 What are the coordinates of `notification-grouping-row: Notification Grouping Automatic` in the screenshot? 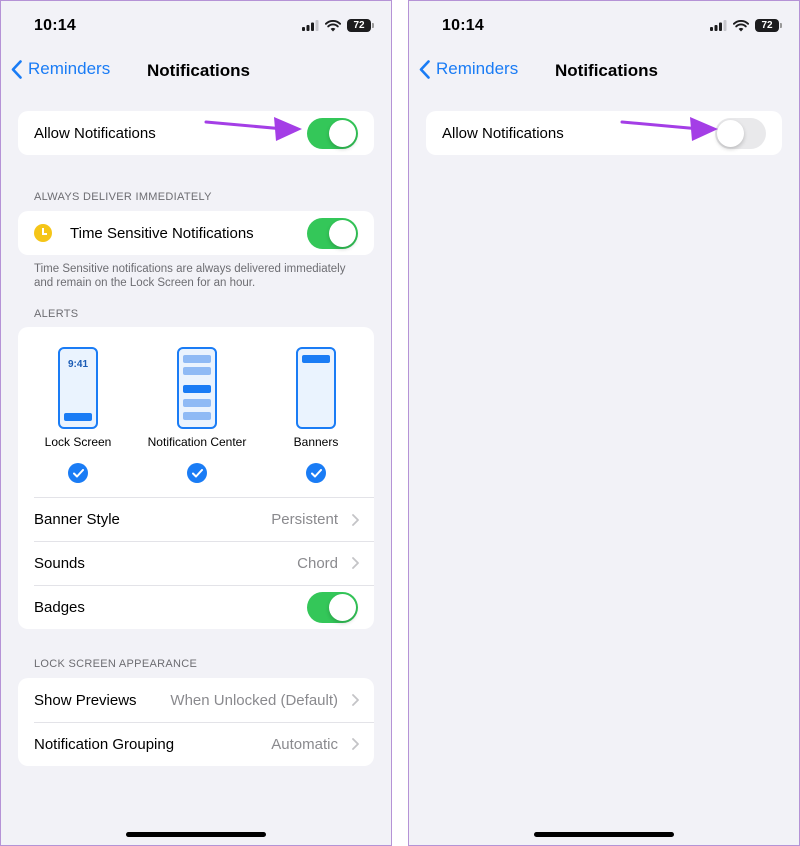 It's located at (196, 744).